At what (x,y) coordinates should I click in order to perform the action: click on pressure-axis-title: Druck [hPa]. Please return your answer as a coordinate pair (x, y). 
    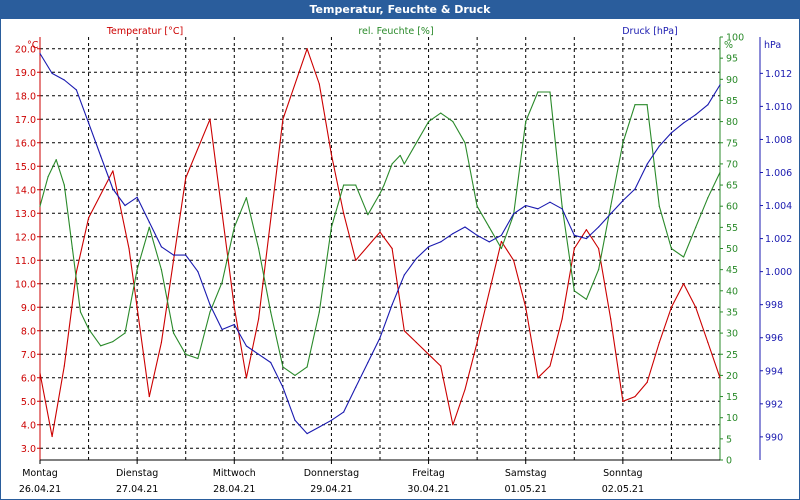
    Looking at the image, I should click on (650, 31).